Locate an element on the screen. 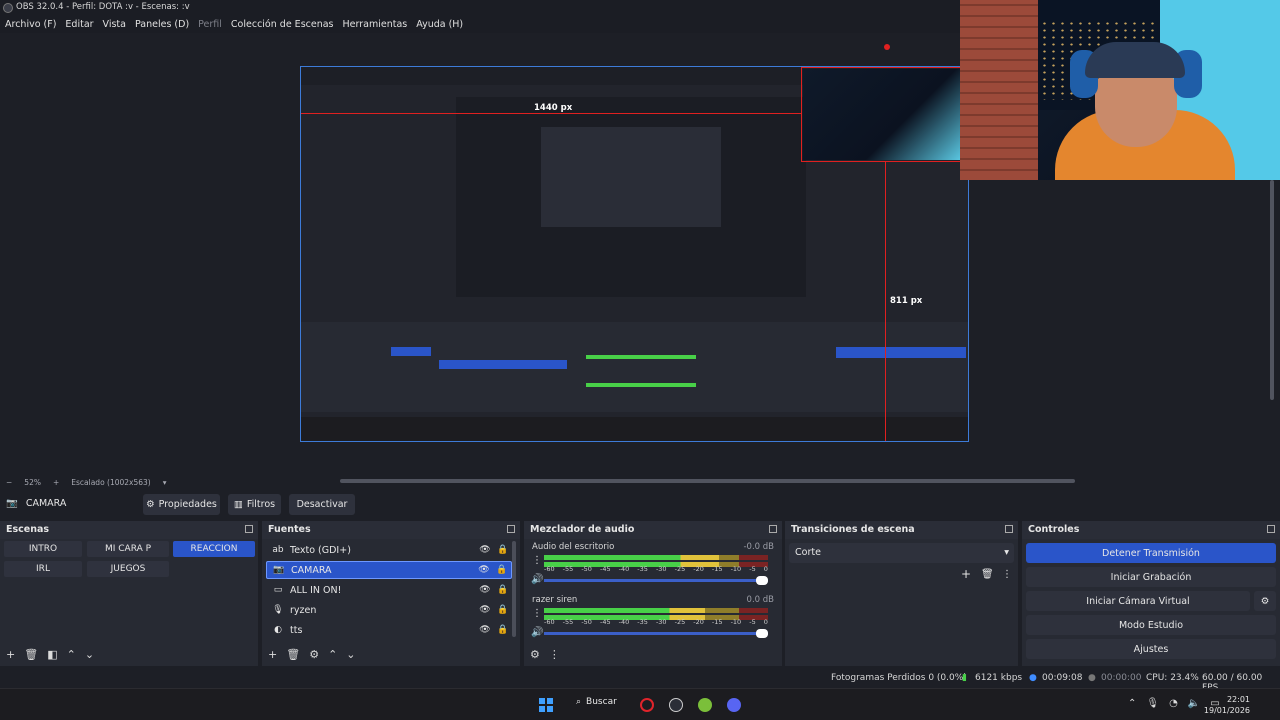 The height and width of the screenshot is (720, 1280). microphone-tray-icon: 🎙 is located at coordinates (1152, 703).